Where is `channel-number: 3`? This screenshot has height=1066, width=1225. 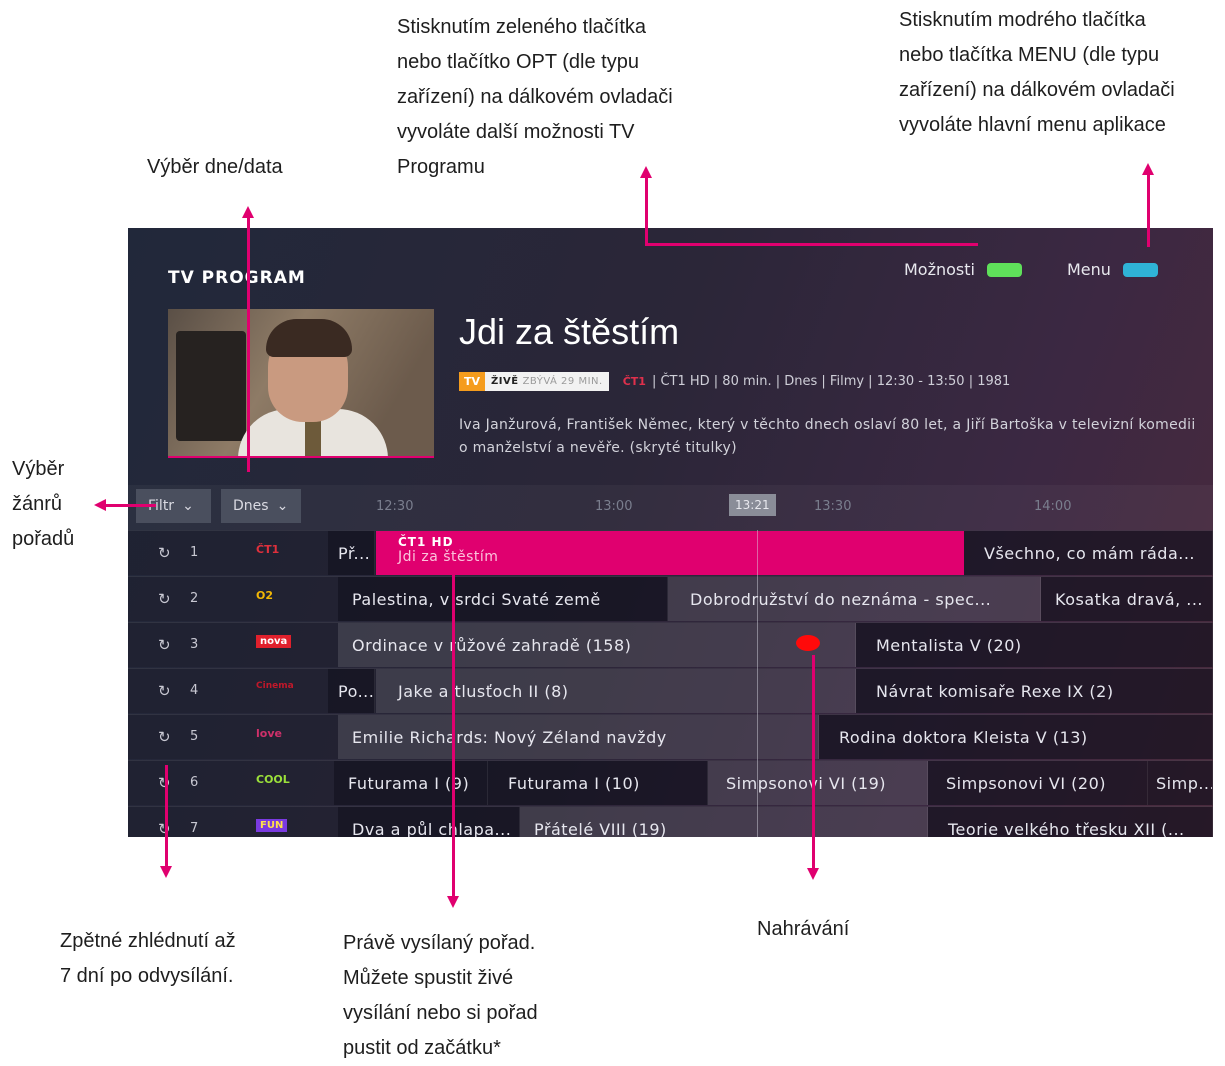
channel-number: 3 is located at coordinates (194, 644).